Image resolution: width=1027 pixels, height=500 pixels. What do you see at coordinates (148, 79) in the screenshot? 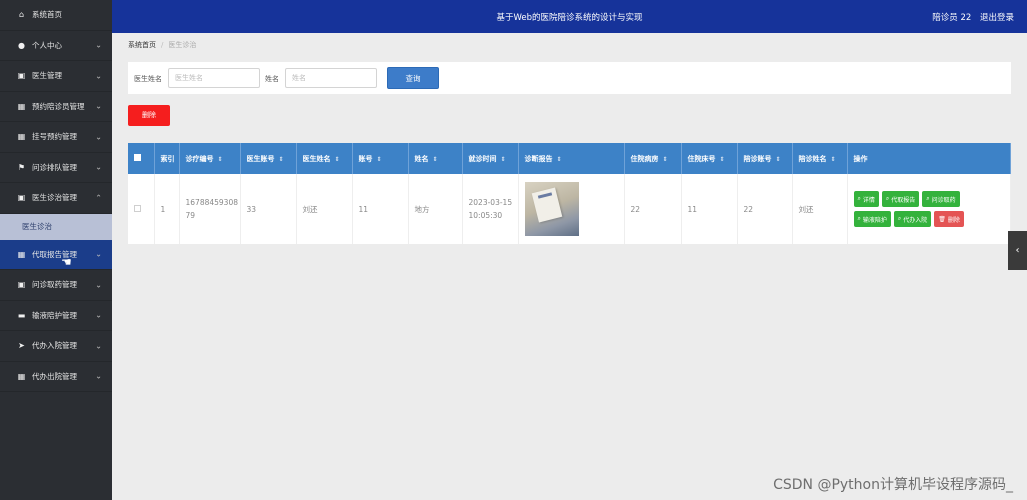
I see `doctor-name-label: 医生姓名` at bounding box center [148, 79].